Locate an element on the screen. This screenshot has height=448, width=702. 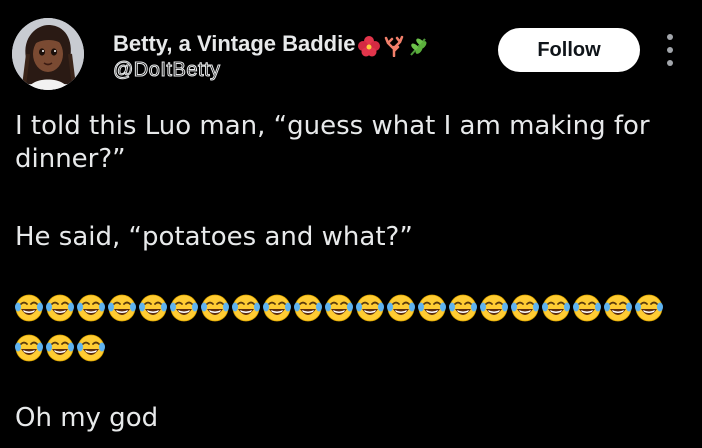
display-name-text: Betty, a Vintage Baddie is located at coordinates (234, 43).